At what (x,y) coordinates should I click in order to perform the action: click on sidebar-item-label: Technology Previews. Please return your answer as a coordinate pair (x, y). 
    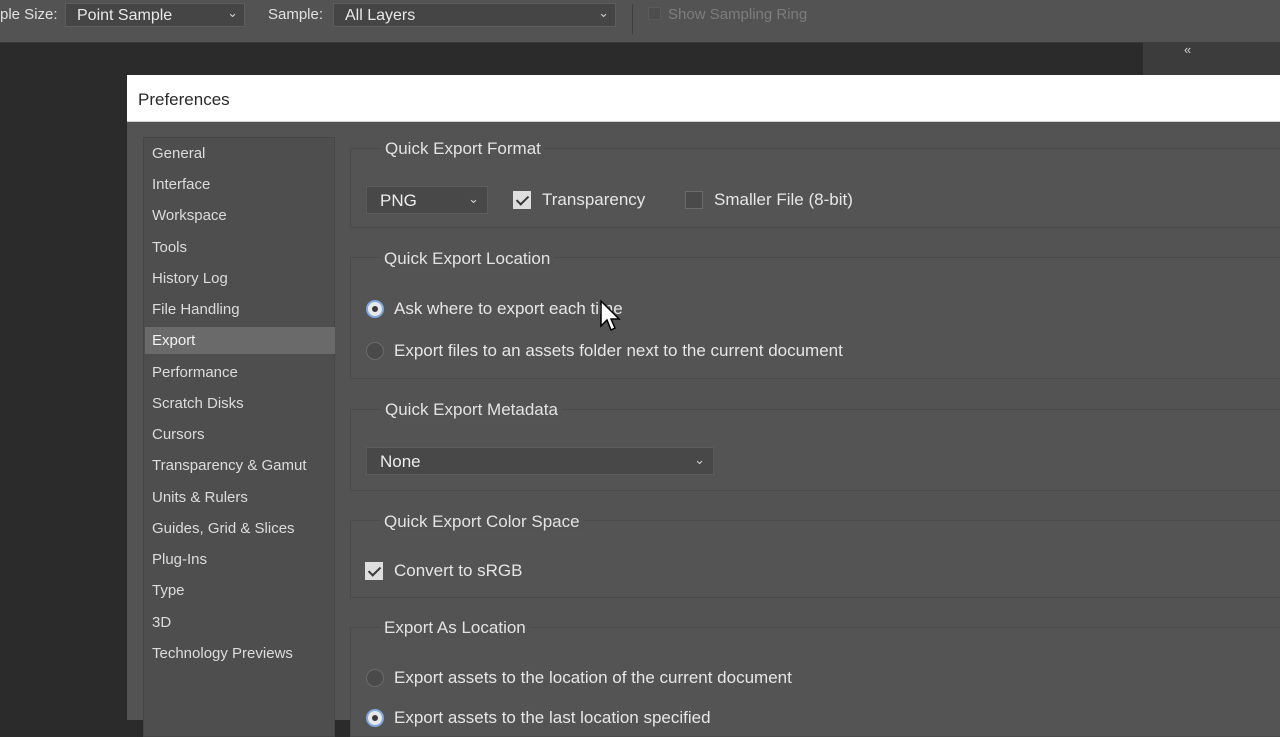
    Looking at the image, I should click on (222, 653).